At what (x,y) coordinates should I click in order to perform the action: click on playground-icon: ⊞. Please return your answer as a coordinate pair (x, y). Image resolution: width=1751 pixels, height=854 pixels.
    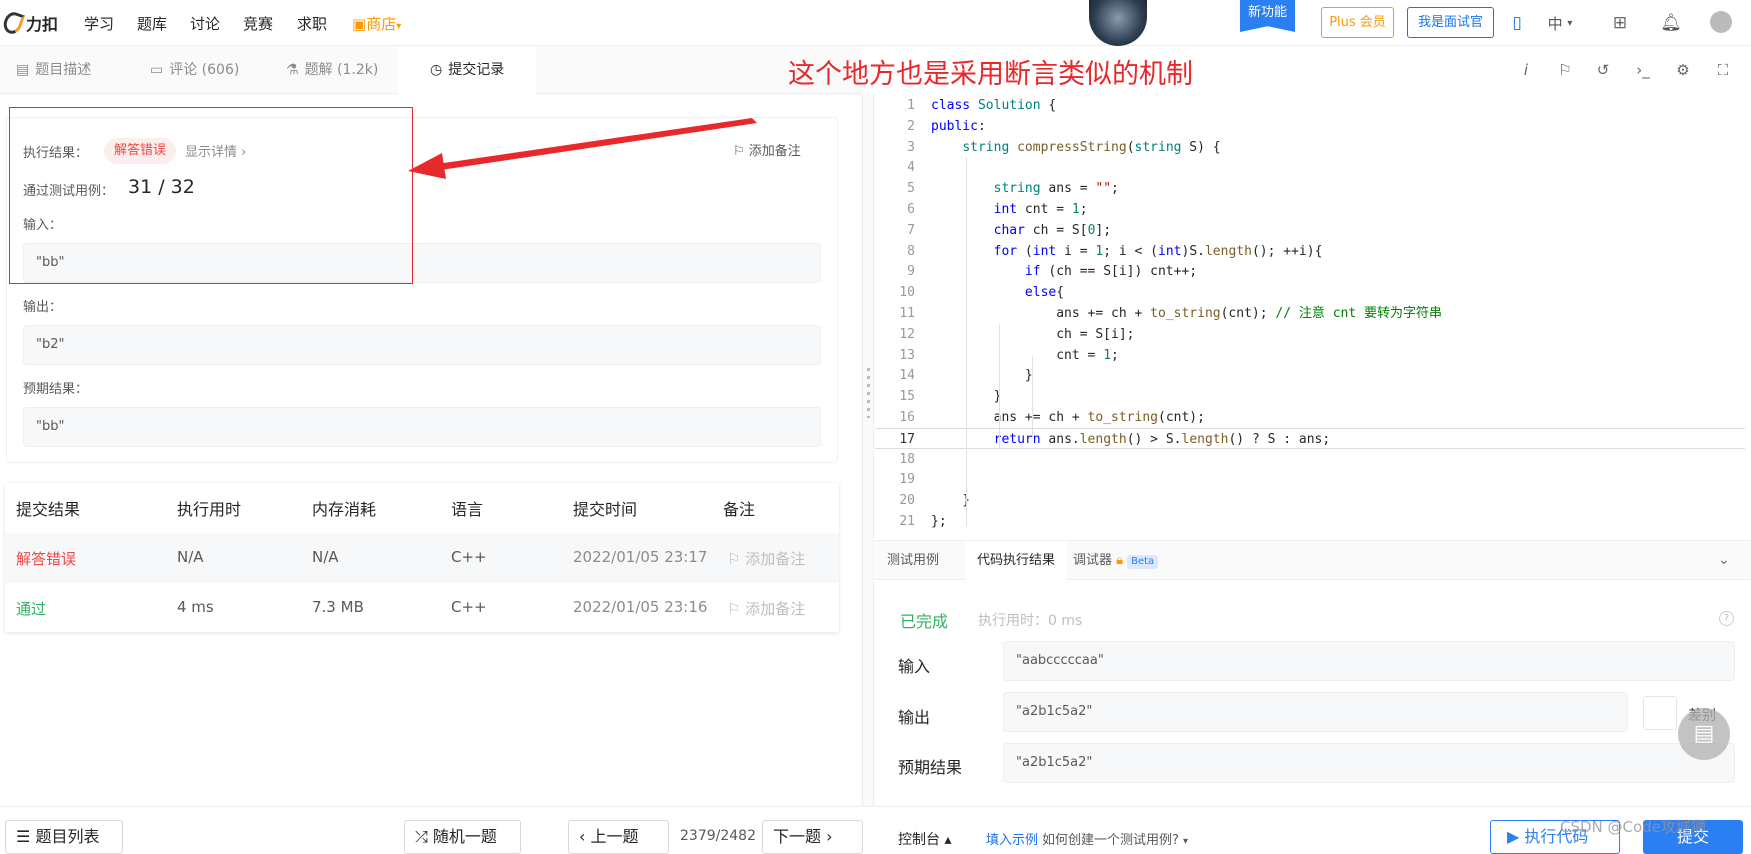
    Looking at the image, I should click on (1620, 23).